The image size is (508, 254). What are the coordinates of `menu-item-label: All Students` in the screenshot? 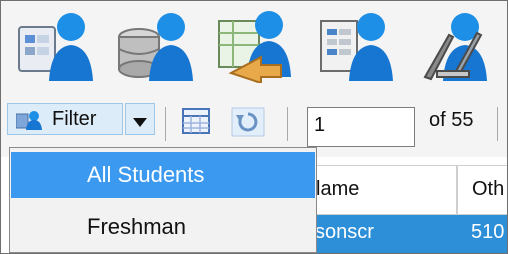 It's located at (146, 174).